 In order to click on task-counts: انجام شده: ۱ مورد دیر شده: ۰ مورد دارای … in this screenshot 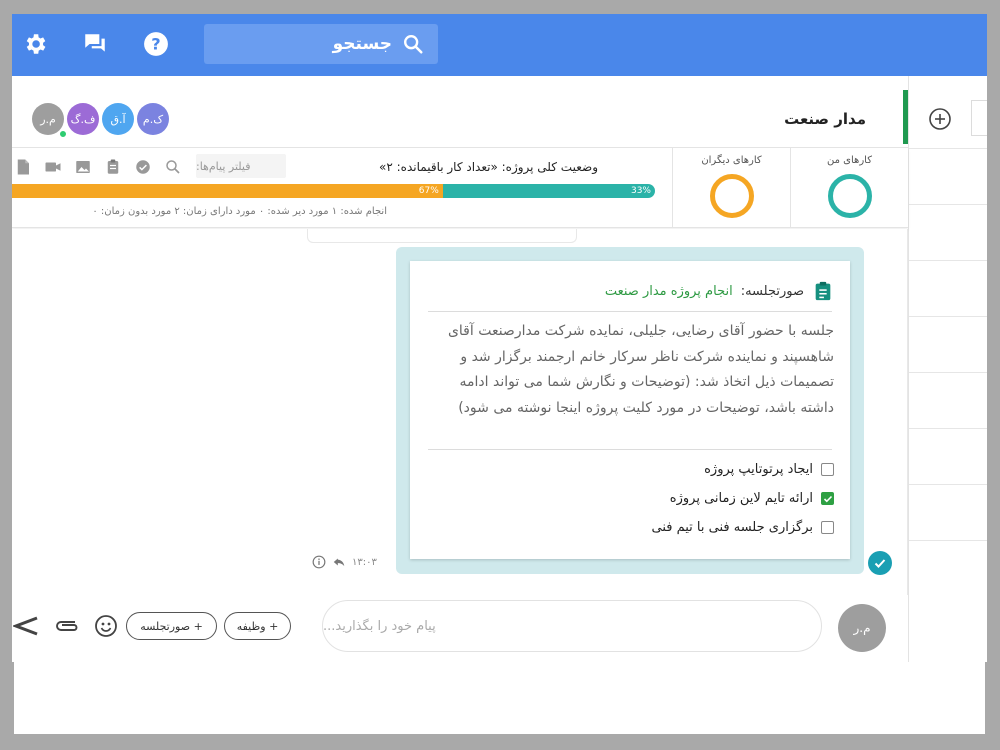, I will do `click(239, 211)`.